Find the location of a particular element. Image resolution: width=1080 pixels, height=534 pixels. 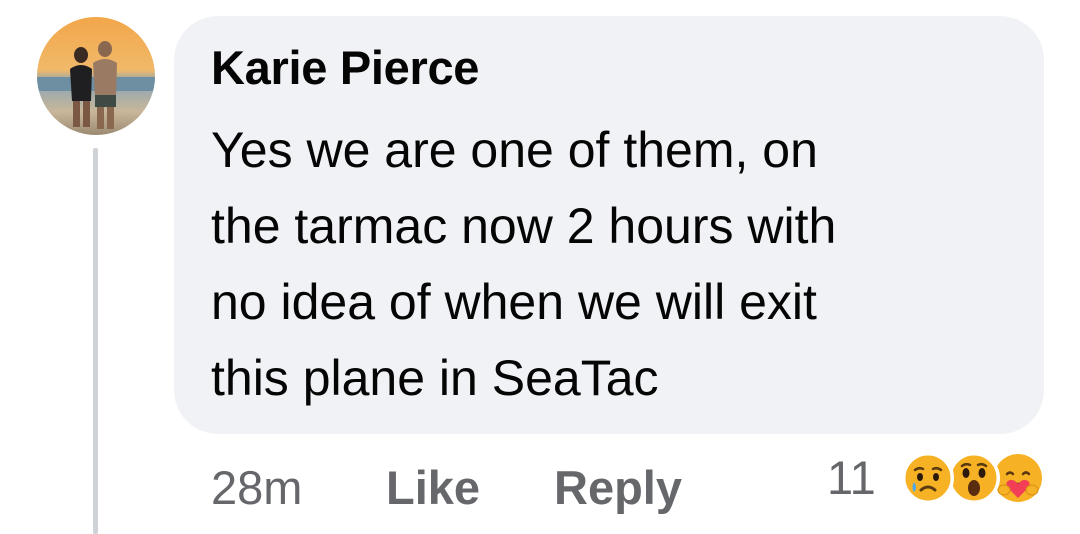

avatar is located at coordinates (96, 76).